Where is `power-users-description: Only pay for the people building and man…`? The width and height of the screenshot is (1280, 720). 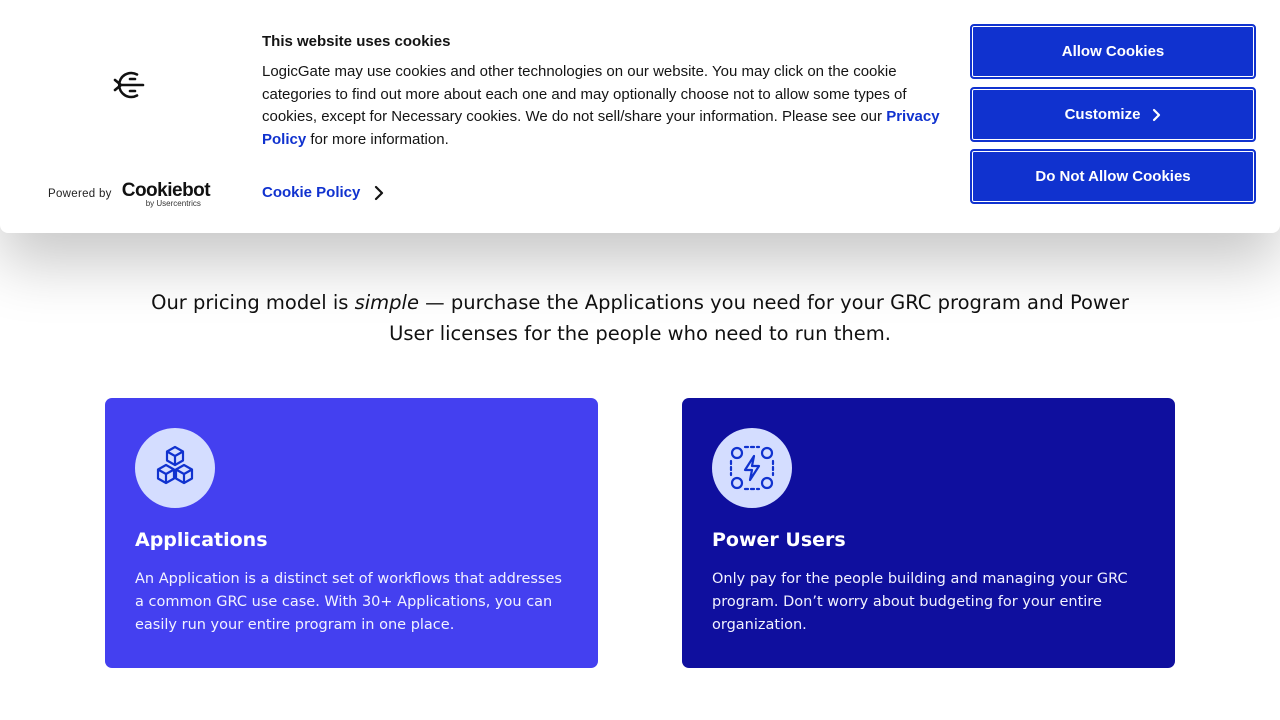
power-users-description: Only pay for the people building and man… is located at coordinates (920, 602).